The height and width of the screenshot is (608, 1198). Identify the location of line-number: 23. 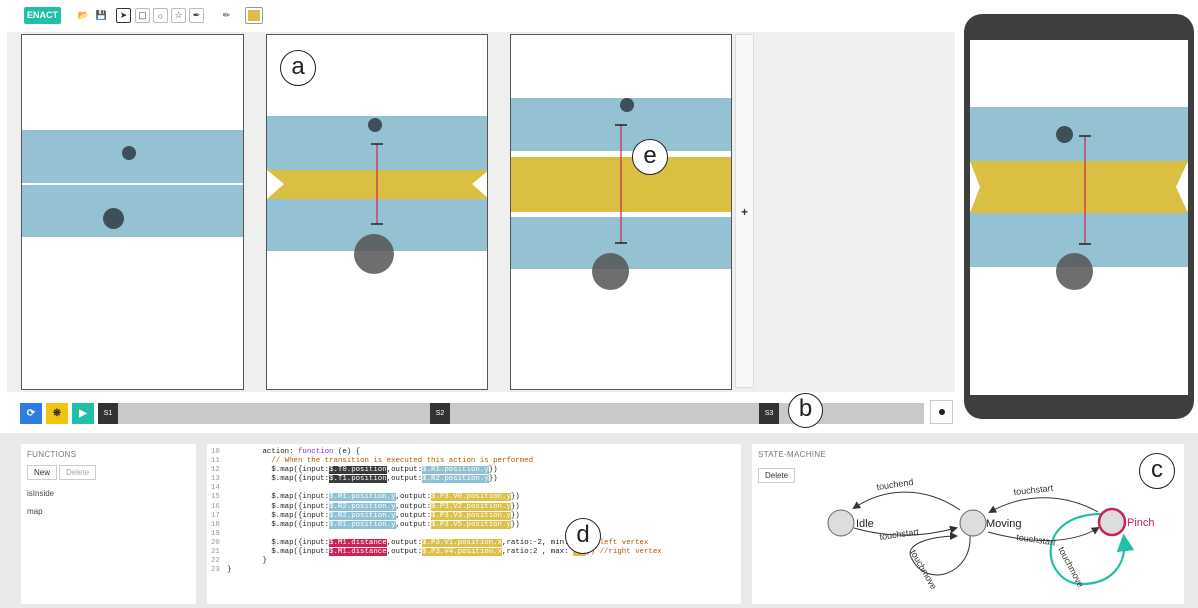
(215, 570).